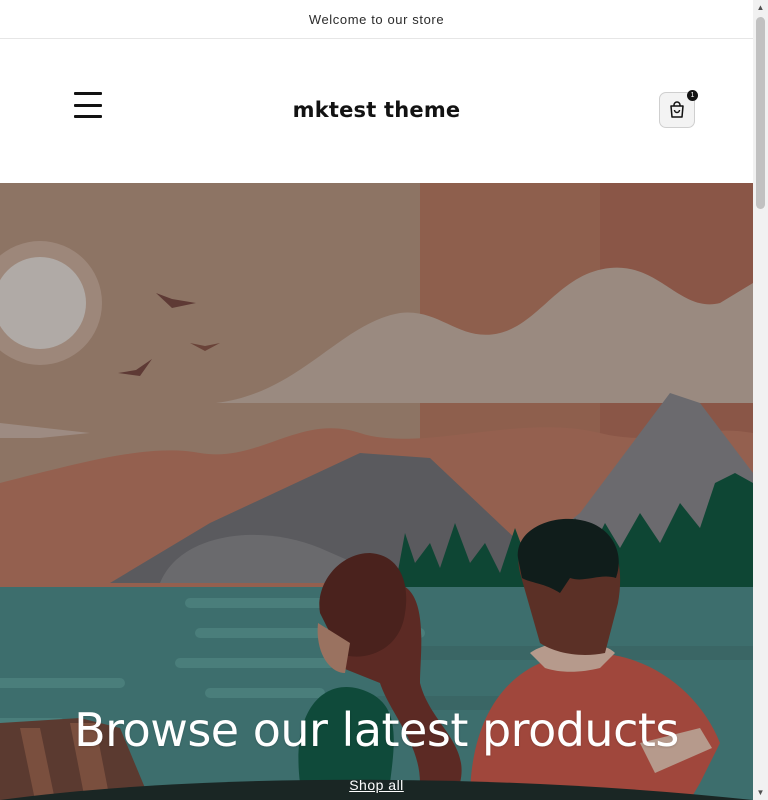 The height and width of the screenshot is (800, 768). I want to click on shop-all-link: Shop all, so click(376, 785).